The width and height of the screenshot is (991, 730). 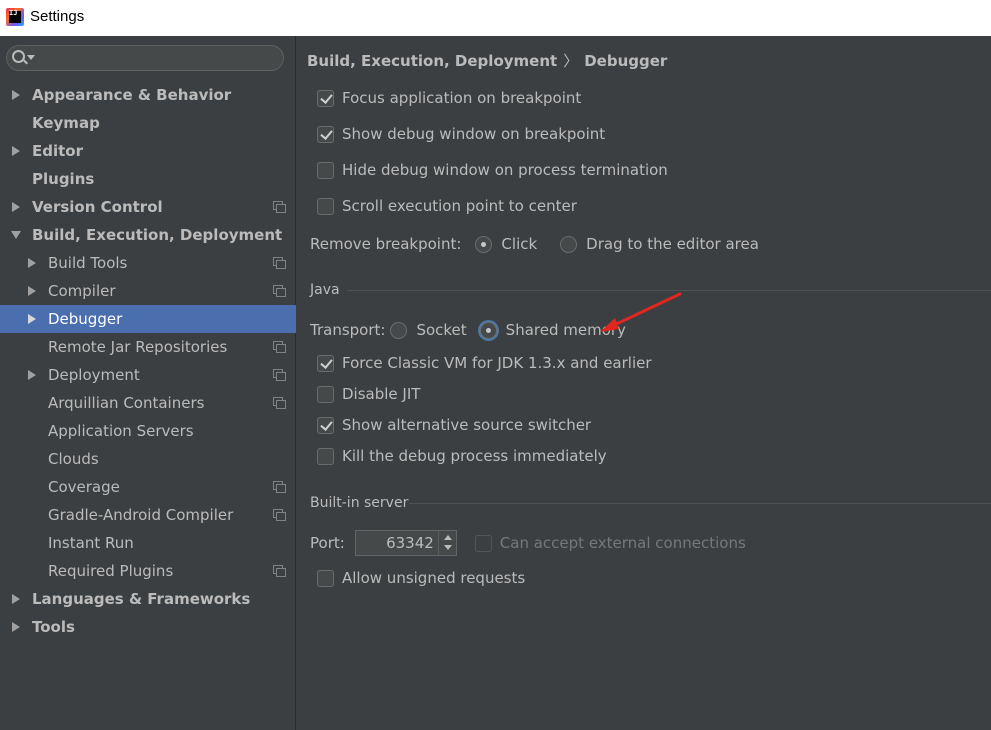 What do you see at coordinates (700, 503) in the screenshot?
I see `builtin-server-section-divider` at bounding box center [700, 503].